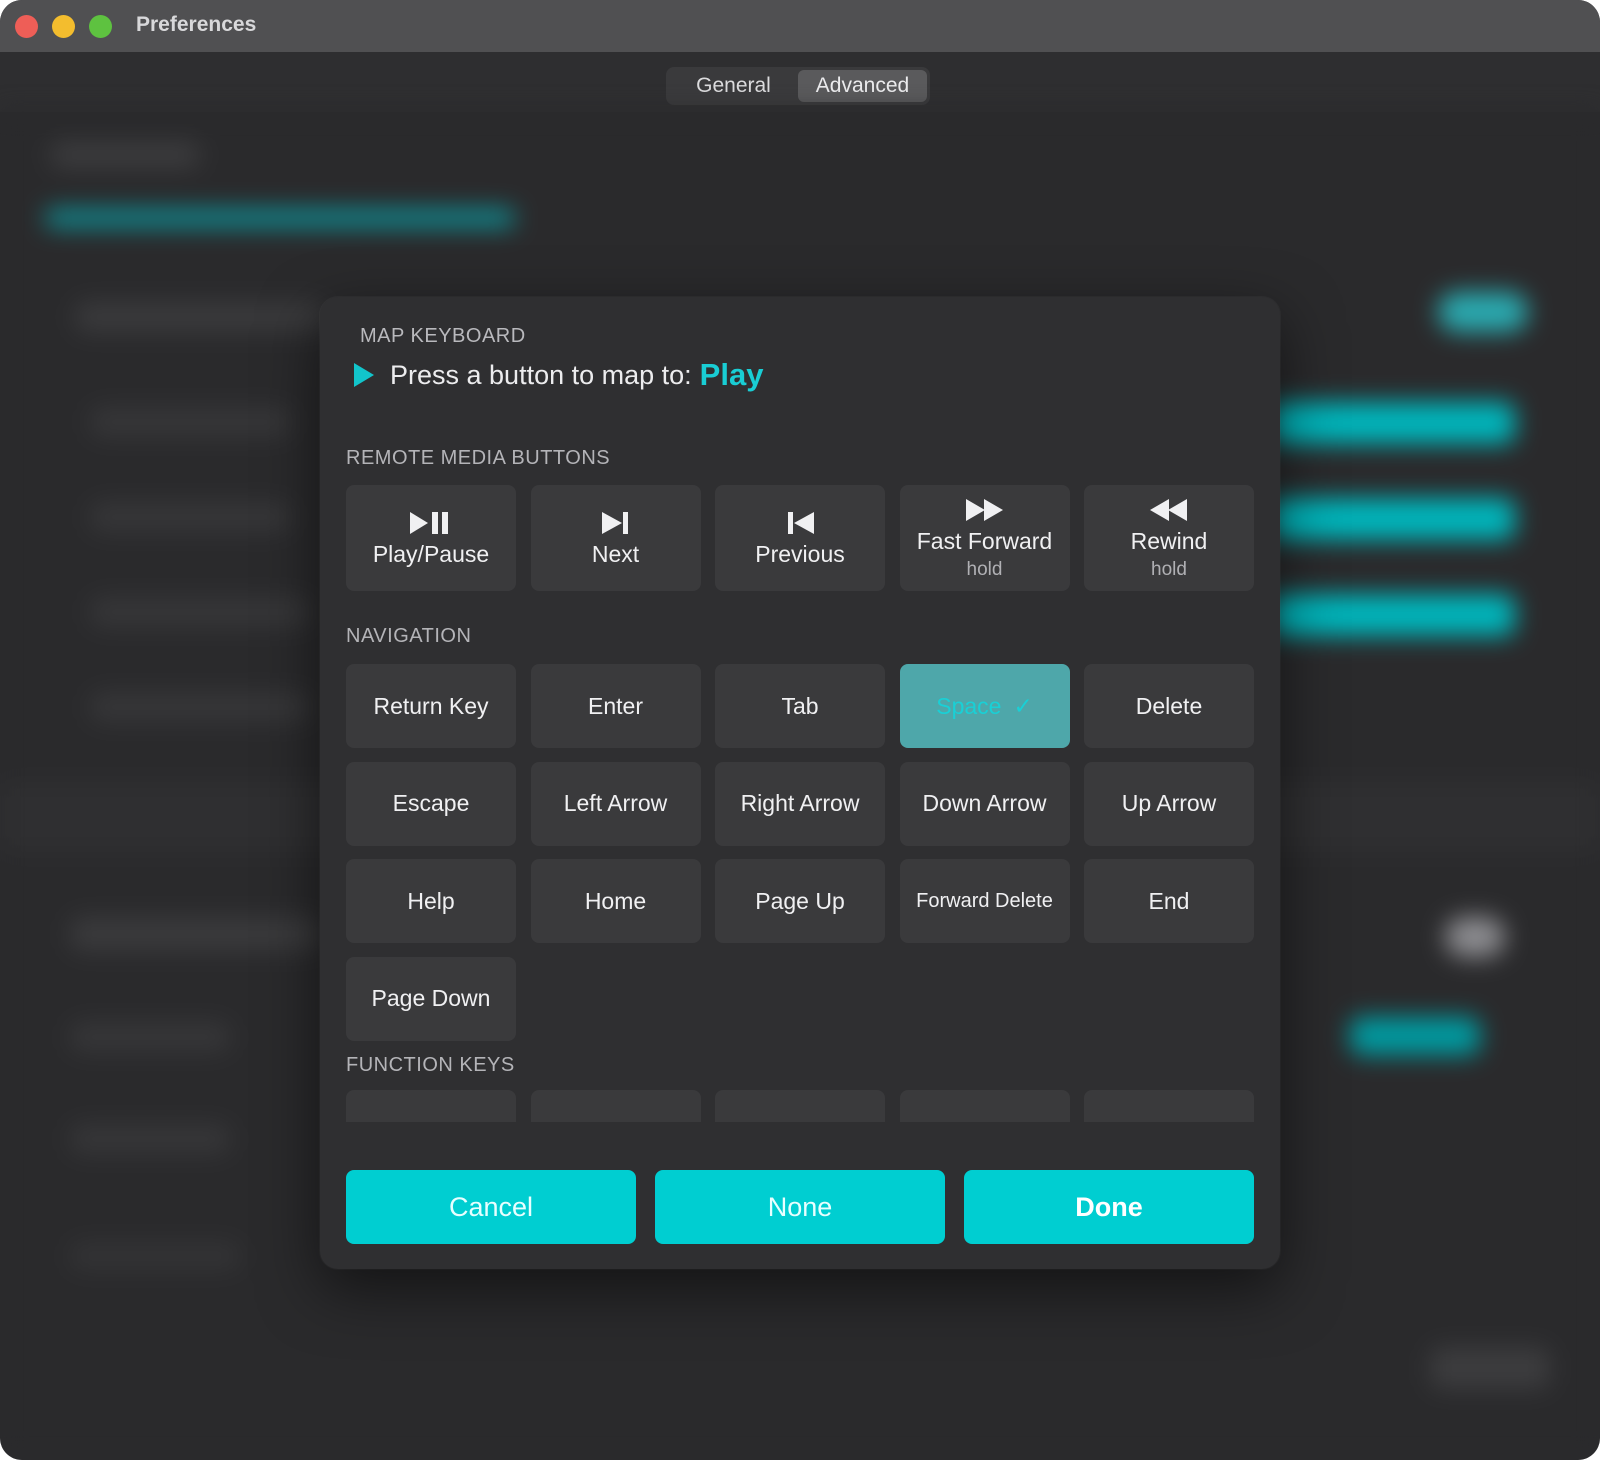 The height and width of the screenshot is (1460, 1600). What do you see at coordinates (431, 803) in the screenshot?
I see `key-escape: Escape` at bounding box center [431, 803].